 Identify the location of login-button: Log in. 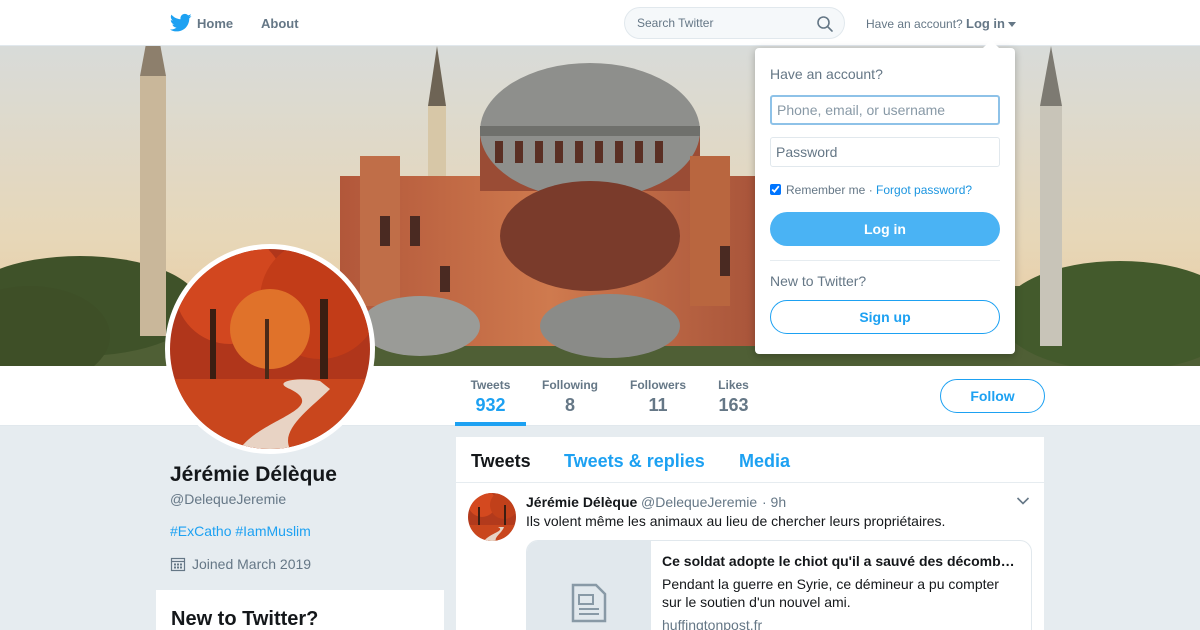
(885, 229).